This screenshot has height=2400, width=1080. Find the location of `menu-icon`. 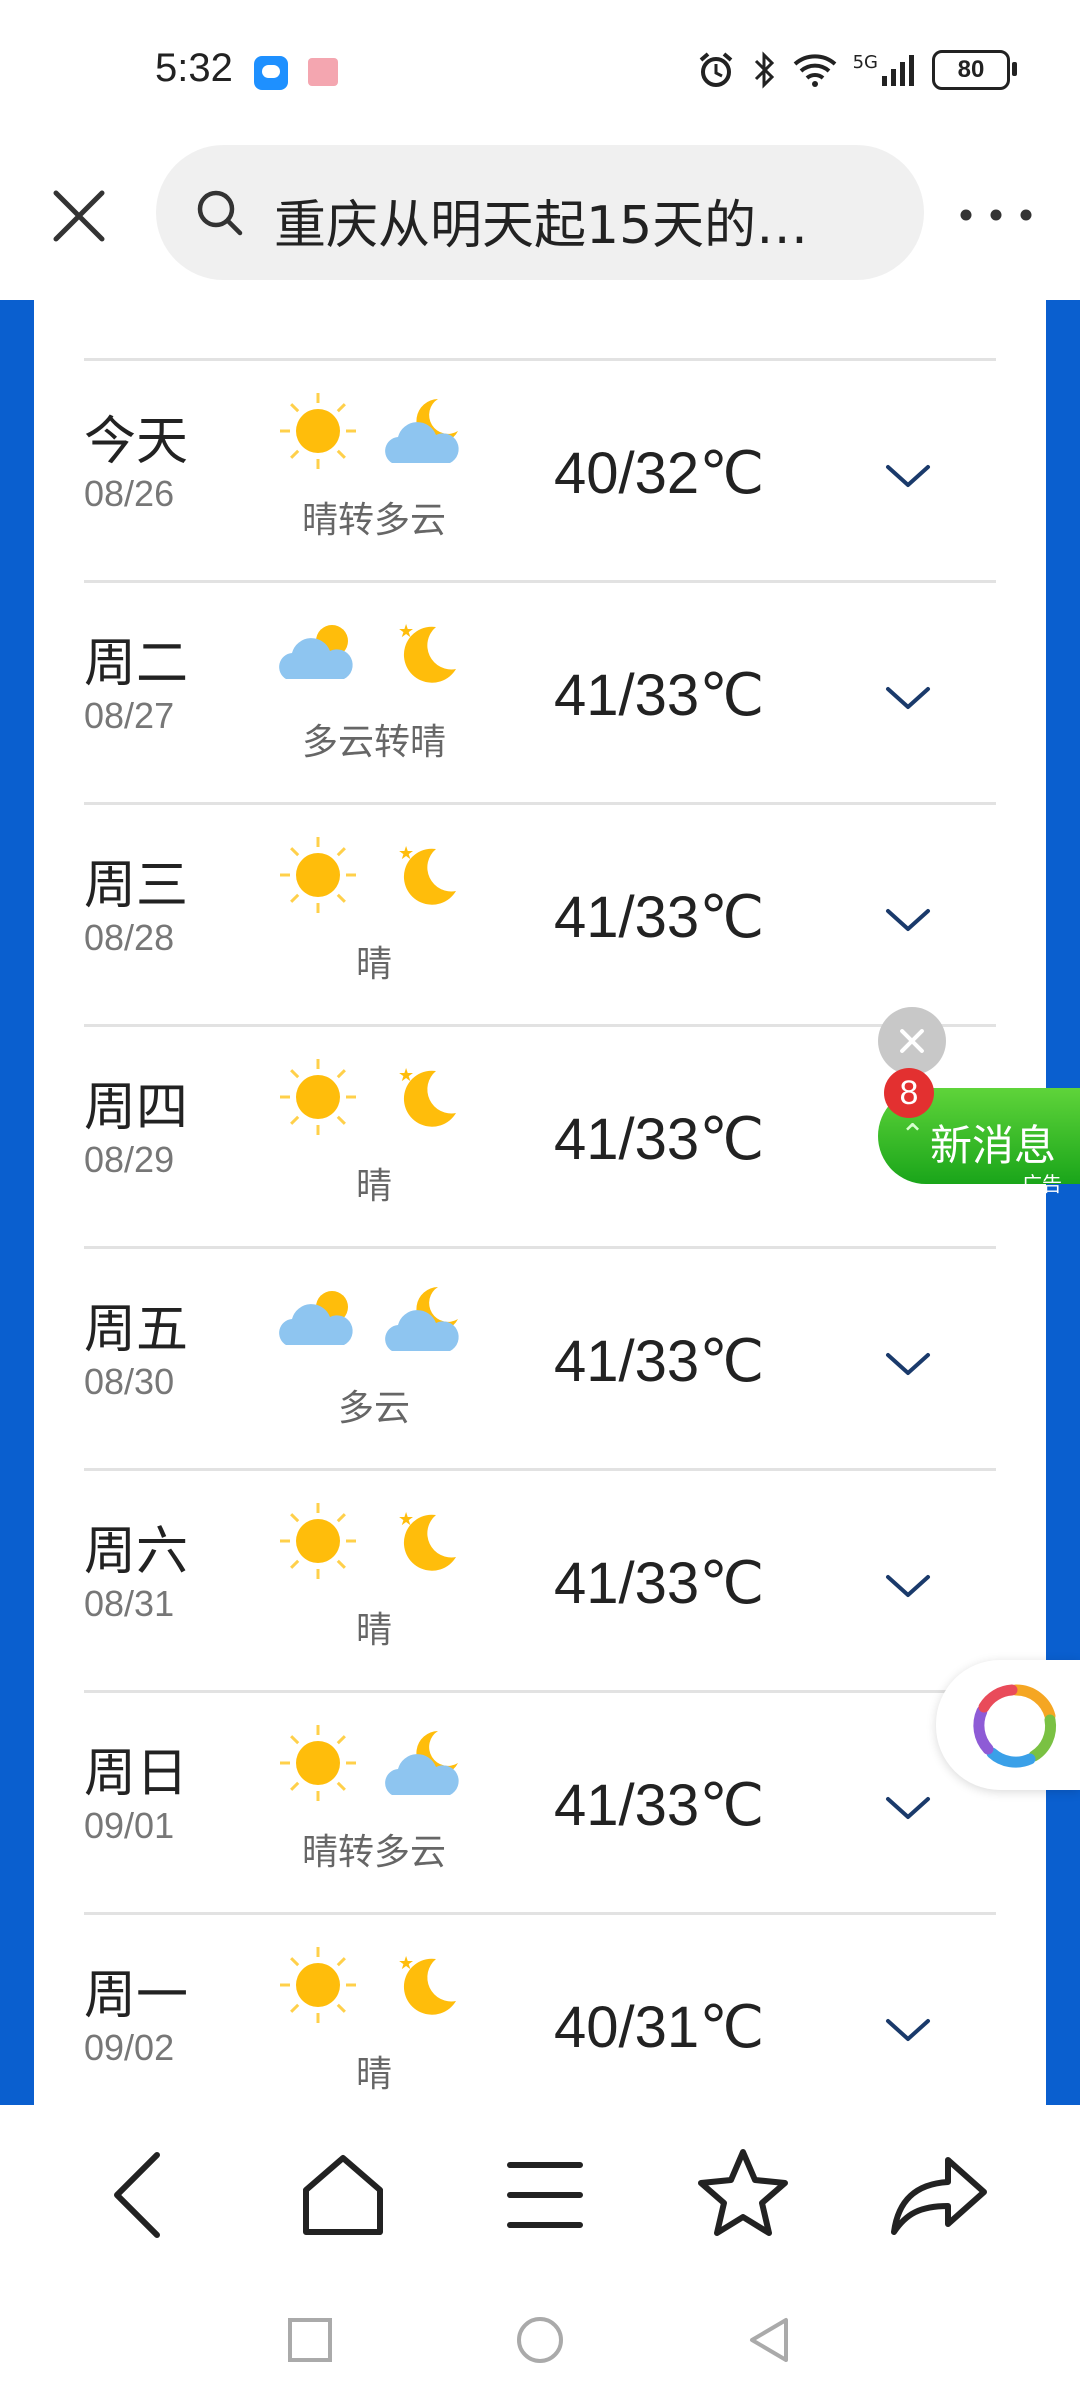

menu-icon is located at coordinates (545, 2195).